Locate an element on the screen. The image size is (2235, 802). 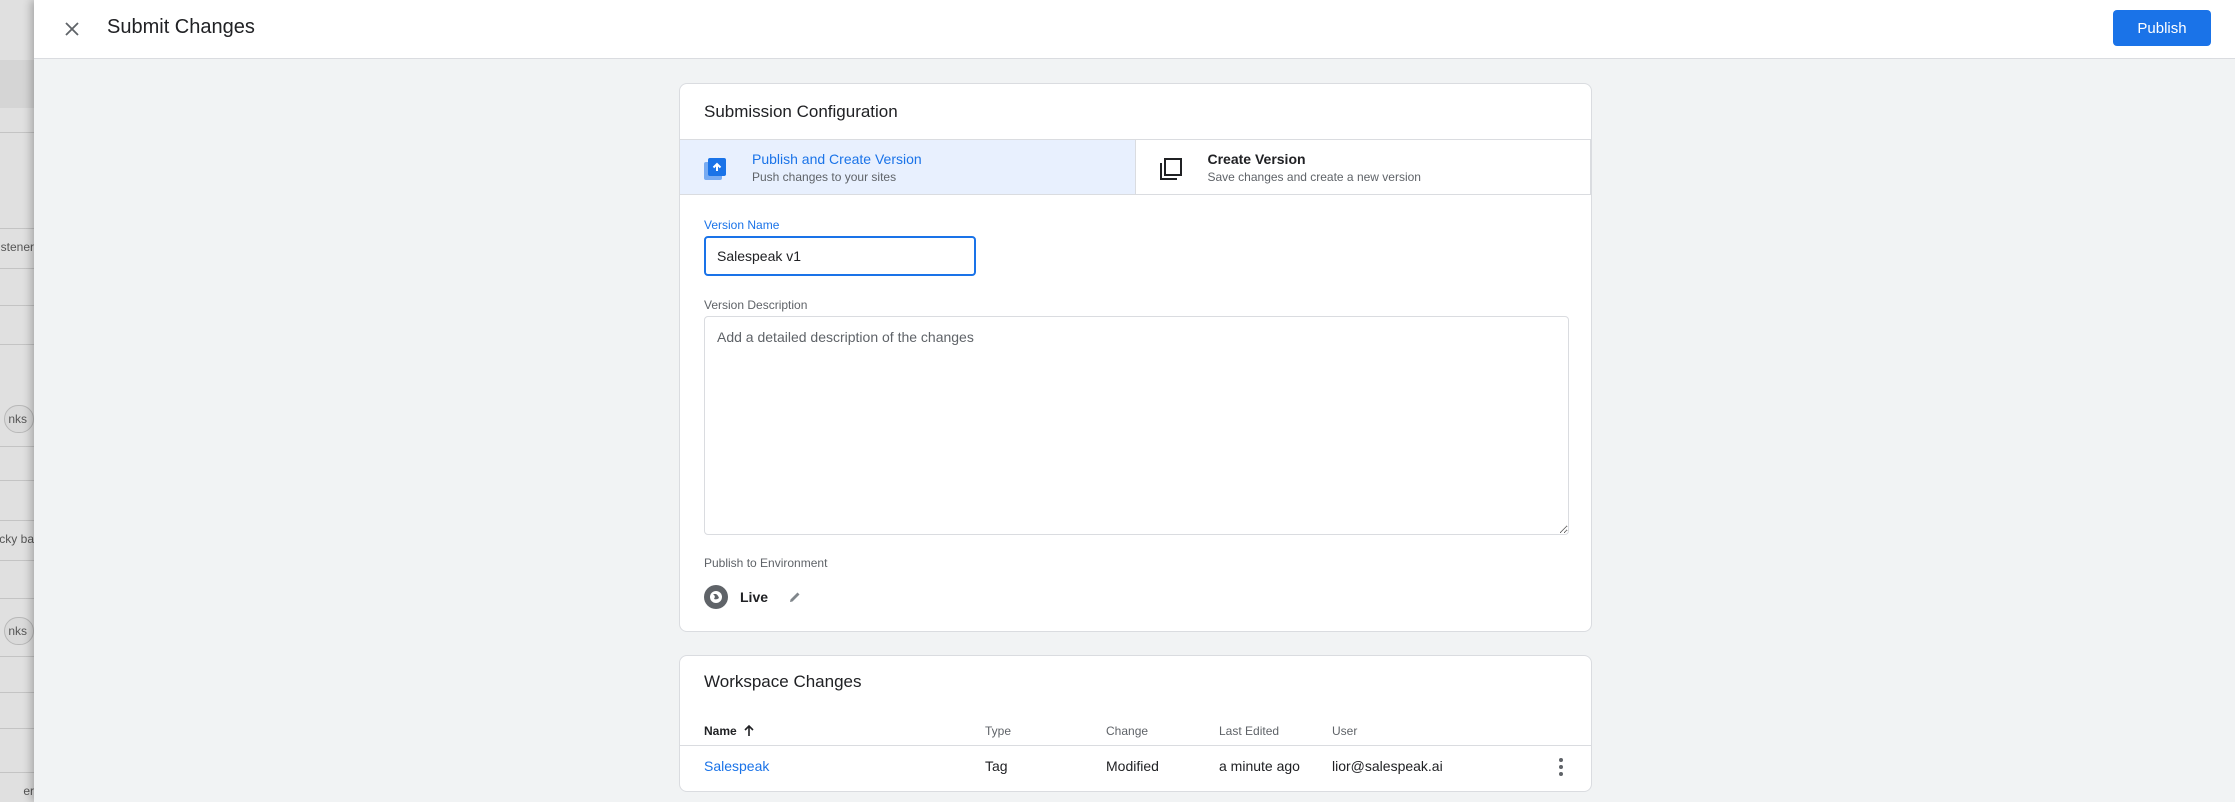
table-header: Name Type Change Last Edited User is located at coordinates (1135, 731).